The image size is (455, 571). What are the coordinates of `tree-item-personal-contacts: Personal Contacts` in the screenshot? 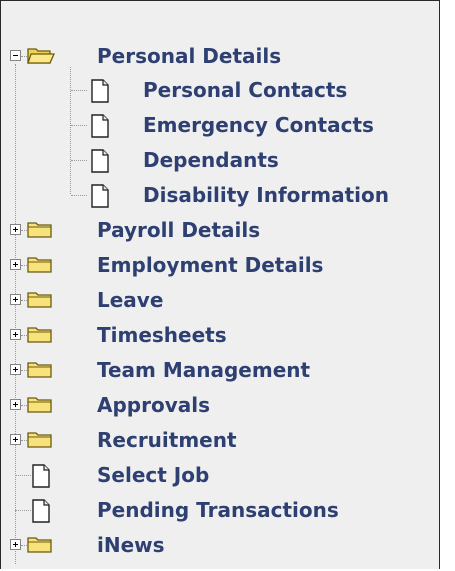 It's located at (224, 90).